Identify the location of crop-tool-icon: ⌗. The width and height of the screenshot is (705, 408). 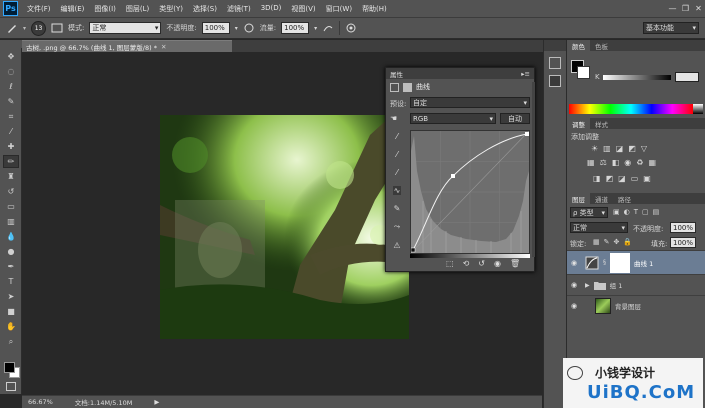
(11, 116).